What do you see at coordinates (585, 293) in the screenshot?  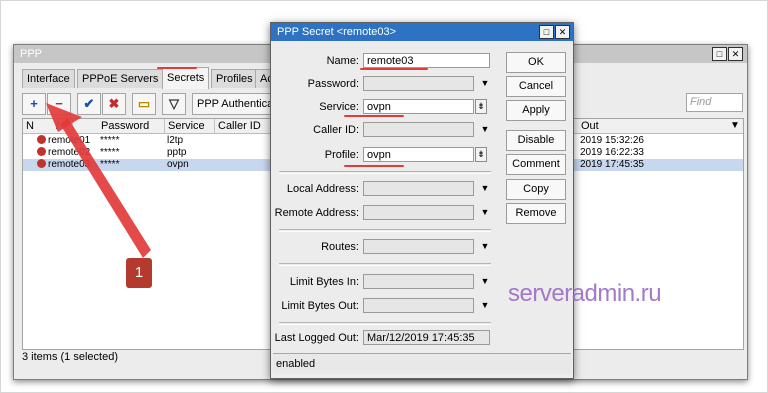 I see `watermark: serveradmin.ru` at bounding box center [585, 293].